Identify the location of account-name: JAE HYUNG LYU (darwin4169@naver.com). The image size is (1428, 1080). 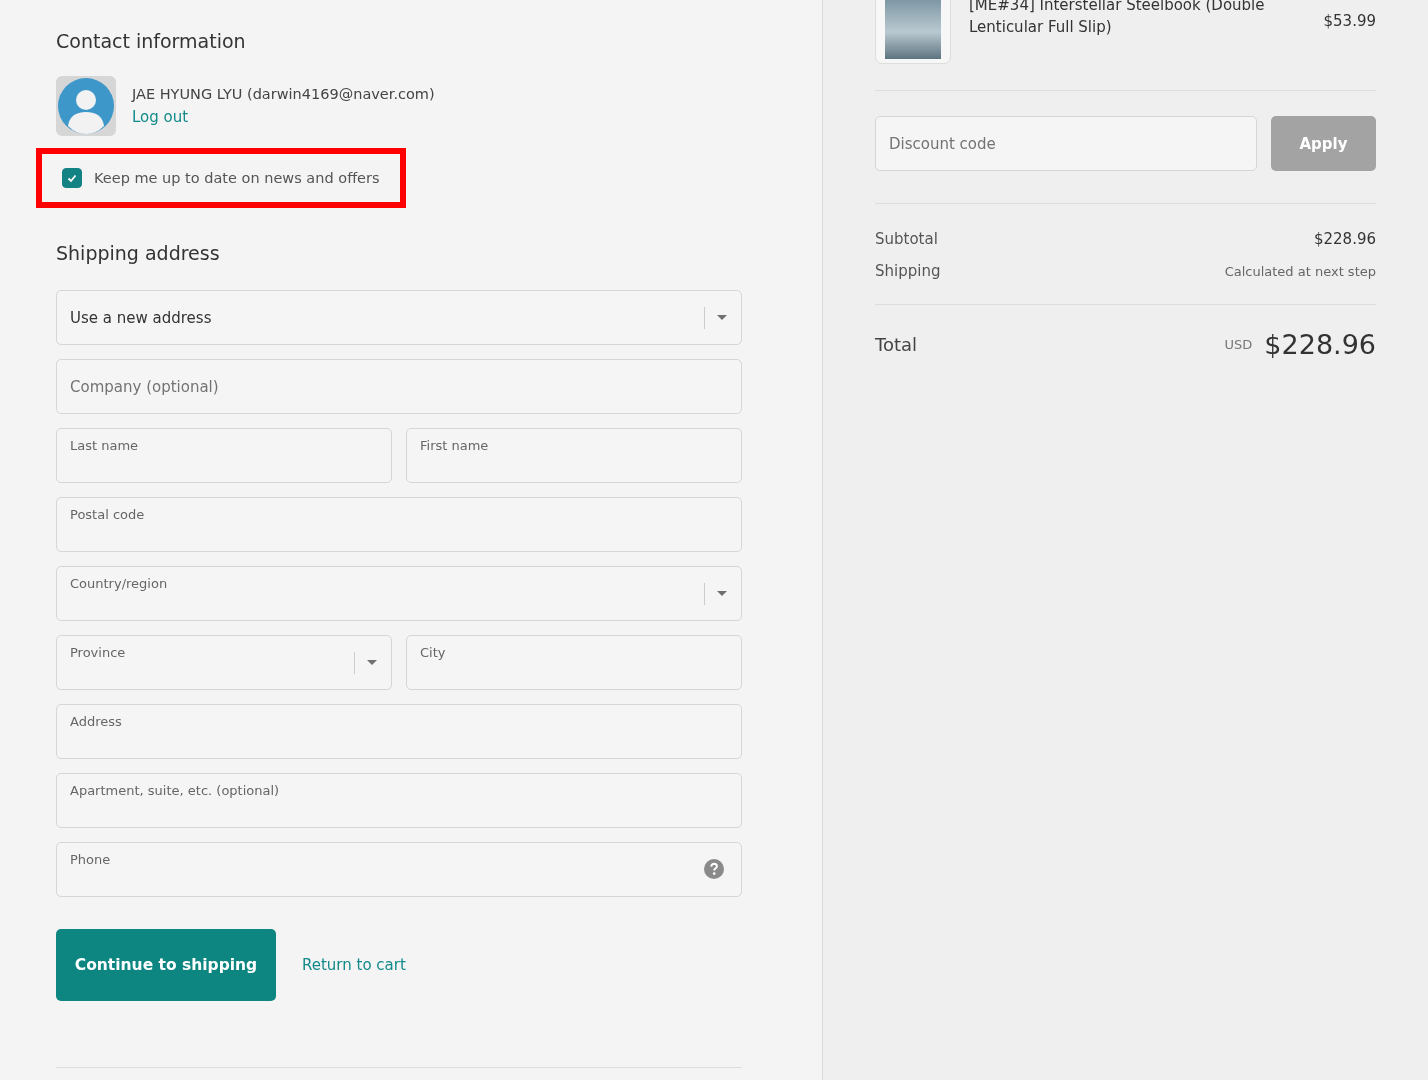
(283, 94).